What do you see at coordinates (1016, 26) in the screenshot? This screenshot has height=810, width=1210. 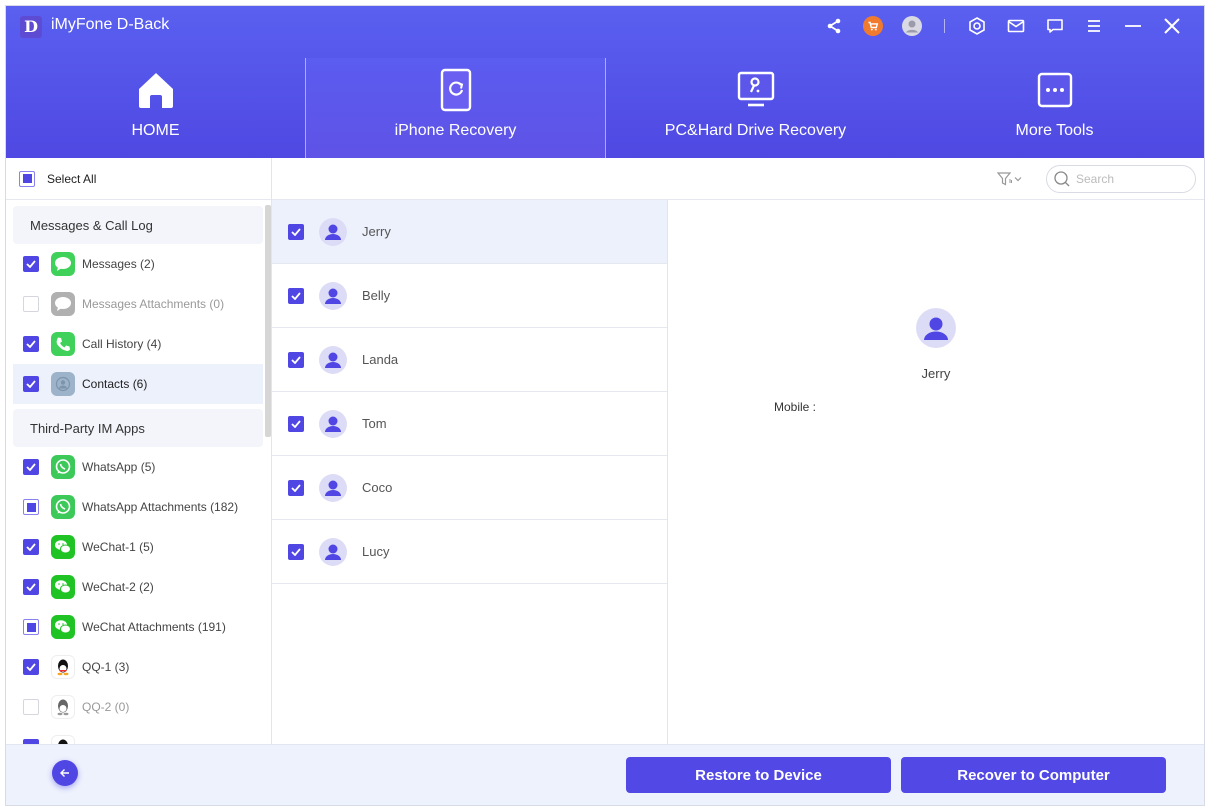 I see `mail-icon` at bounding box center [1016, 26].